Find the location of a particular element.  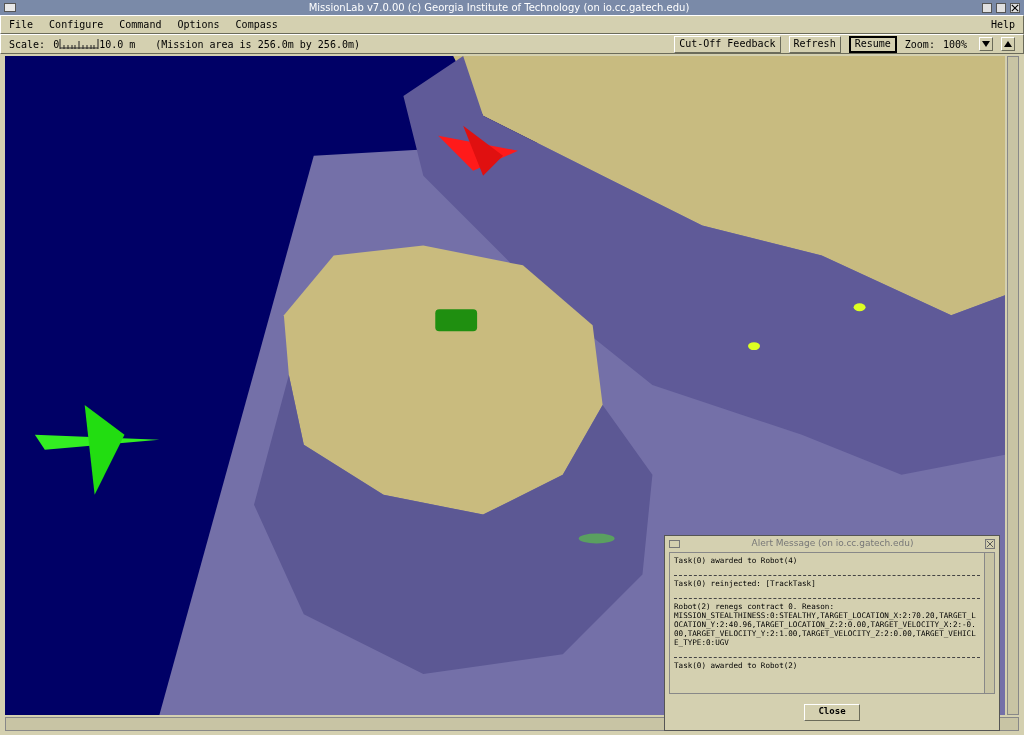

up-triangle-icon is located at coordinates (1008, 44).